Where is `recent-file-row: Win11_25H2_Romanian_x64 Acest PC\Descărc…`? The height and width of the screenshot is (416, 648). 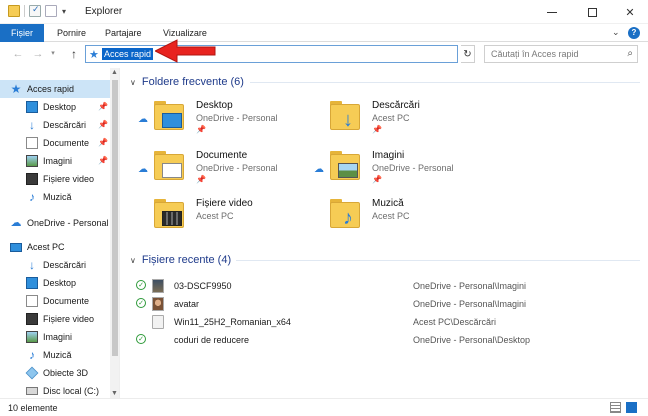
recent-file-row: Win11_25H2_Romanian_x64 Acest PC\Descărc… is located at coordinates (386, 322).